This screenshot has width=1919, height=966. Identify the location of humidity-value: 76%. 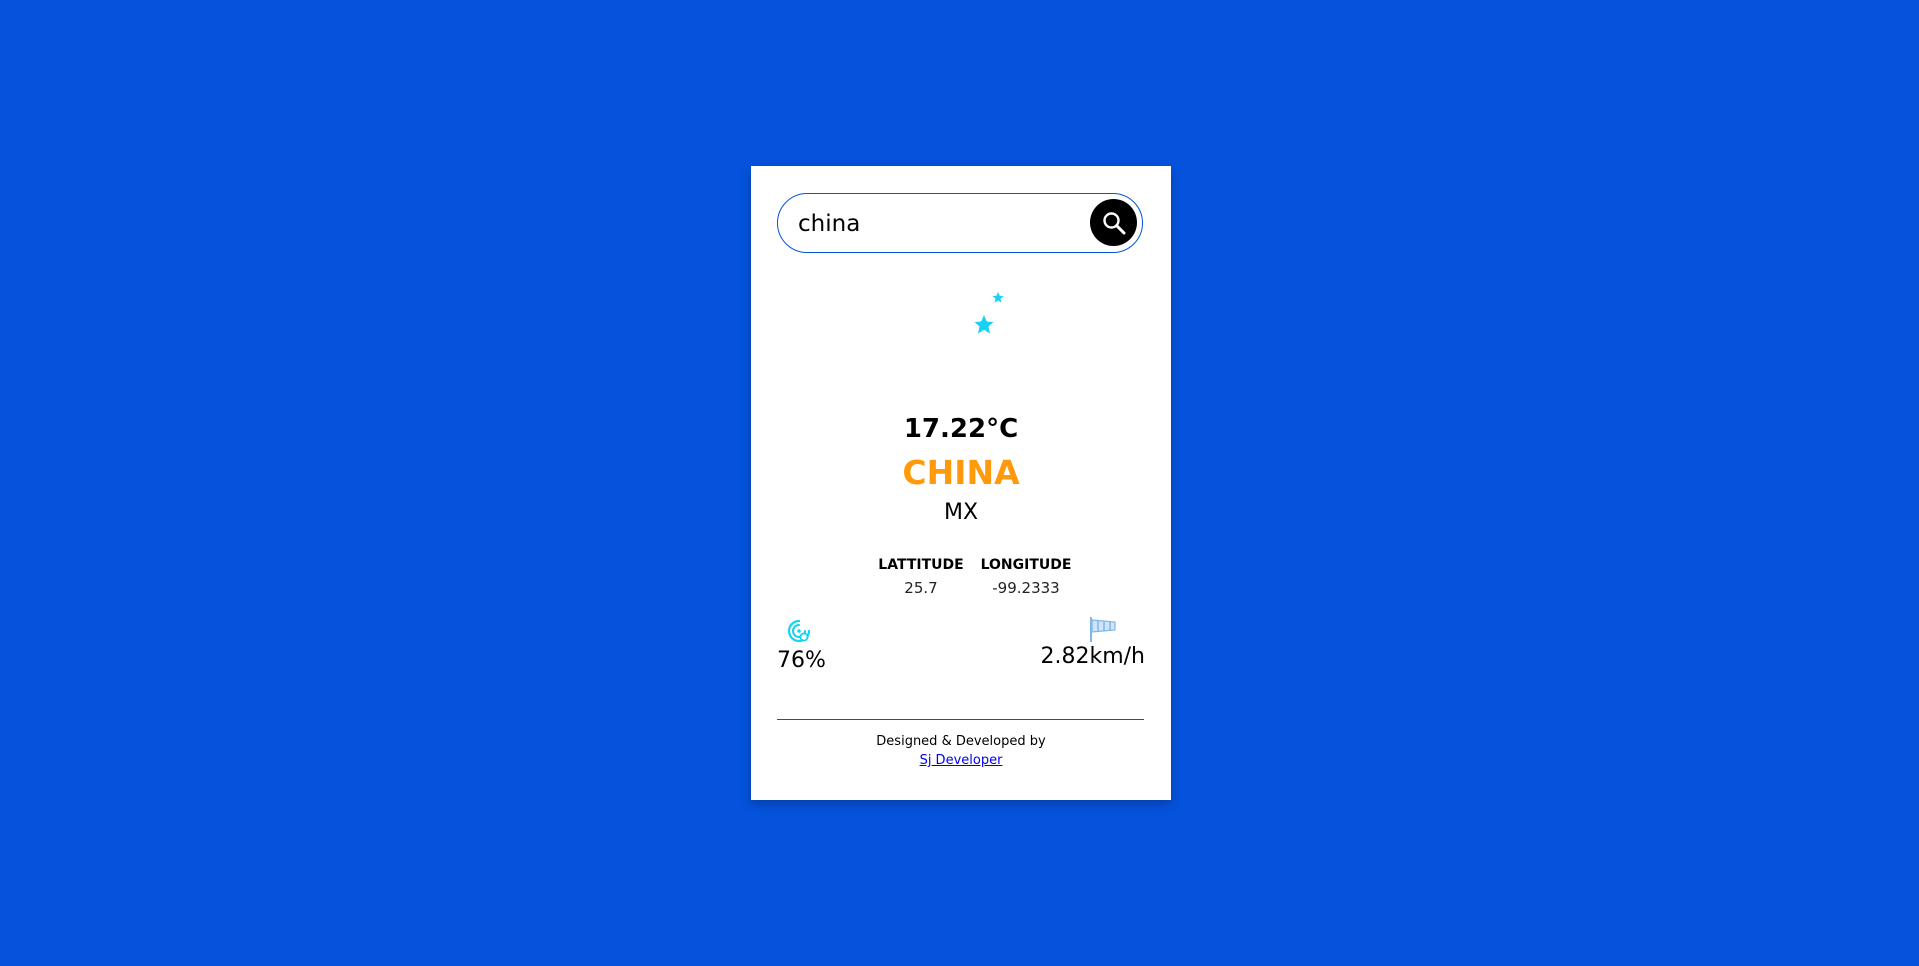
(801, 660).